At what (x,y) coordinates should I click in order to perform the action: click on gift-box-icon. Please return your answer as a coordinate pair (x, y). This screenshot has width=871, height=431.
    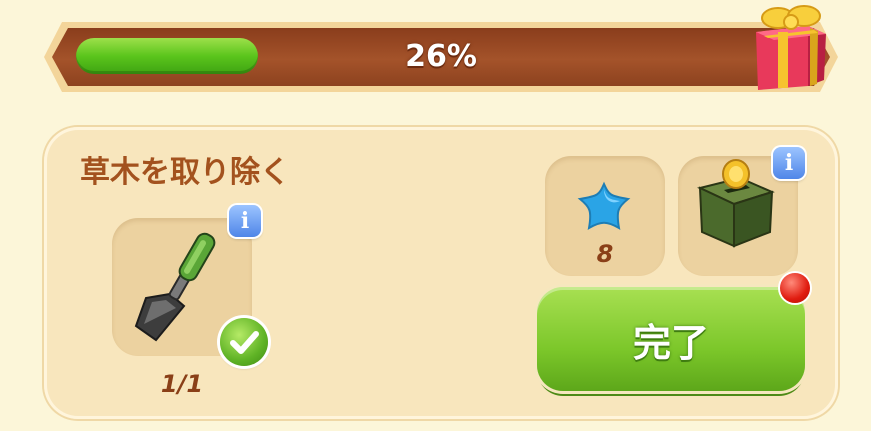
    Looking at the image, I should click on (790, 45).